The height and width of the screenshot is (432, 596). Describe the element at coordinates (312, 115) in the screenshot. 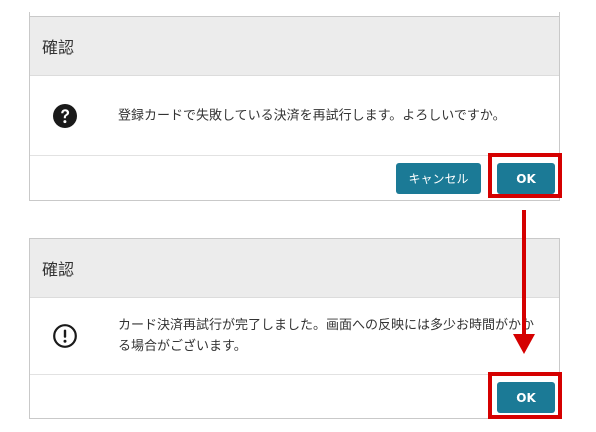

I see `dialog-message: 登録カードで失敗している決済を再試行します。よろしいですか。` at that location.